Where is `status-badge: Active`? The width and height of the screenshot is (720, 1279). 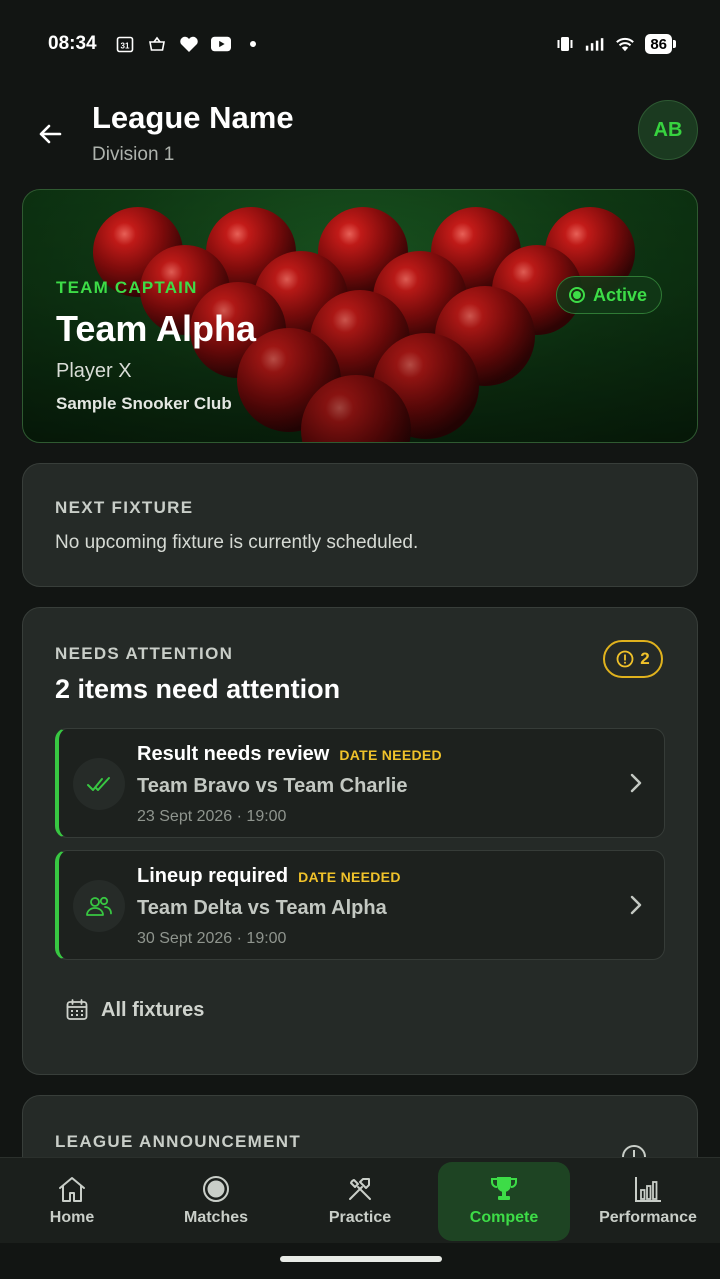 status-badge: Active is located at coordinates (608, 295).